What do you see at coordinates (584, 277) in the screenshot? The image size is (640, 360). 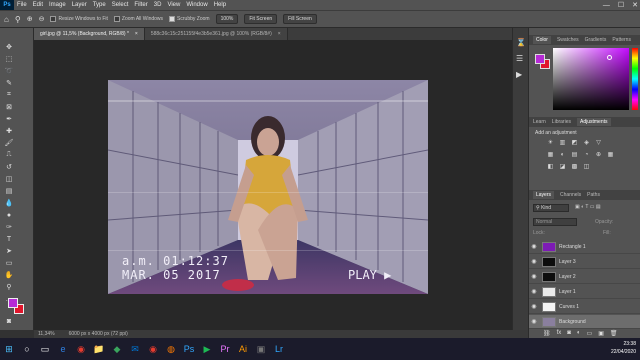 I see `layer-row: ◉ Layer 2` at bounding box center [584, 277].